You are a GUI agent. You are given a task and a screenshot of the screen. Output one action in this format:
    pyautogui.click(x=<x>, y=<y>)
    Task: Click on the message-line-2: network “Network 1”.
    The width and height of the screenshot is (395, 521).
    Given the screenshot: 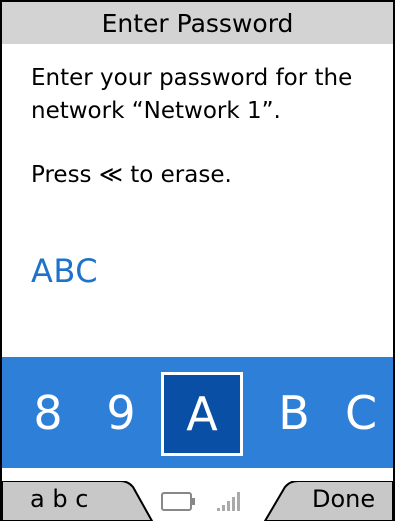 What is the action you would take?
    pyautogui.click(x=156, y=111)
    